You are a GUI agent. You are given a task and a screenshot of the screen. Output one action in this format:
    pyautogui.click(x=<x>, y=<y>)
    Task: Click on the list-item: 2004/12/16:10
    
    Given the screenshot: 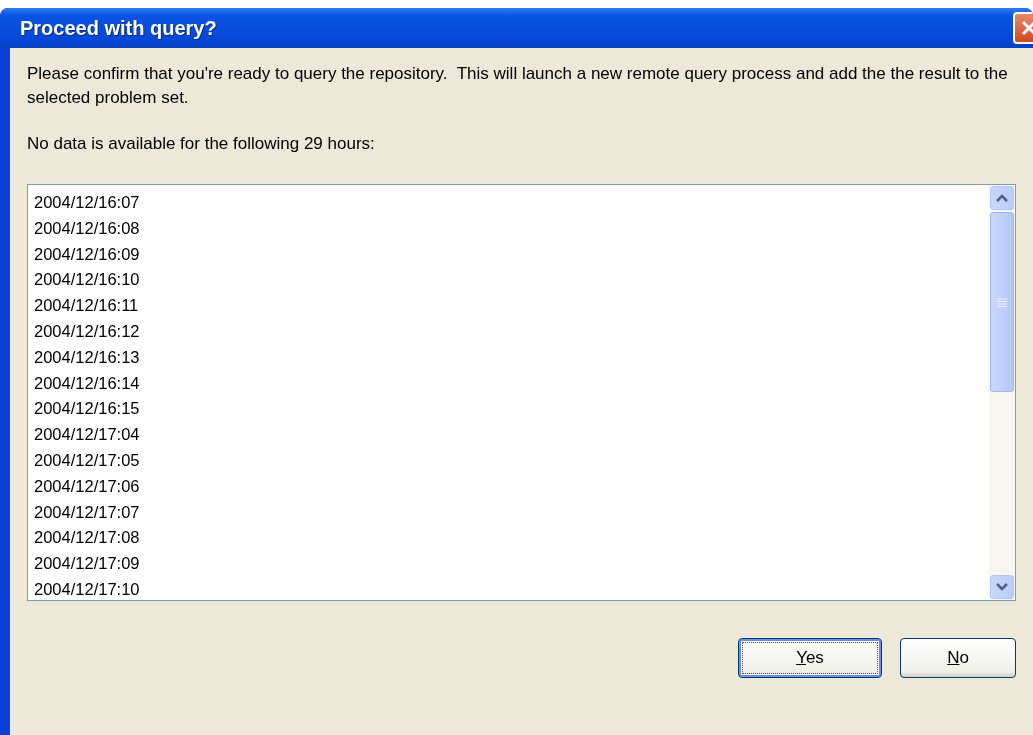 What is the action you would take?
    pyautogui.click(x=511, y=280)
    